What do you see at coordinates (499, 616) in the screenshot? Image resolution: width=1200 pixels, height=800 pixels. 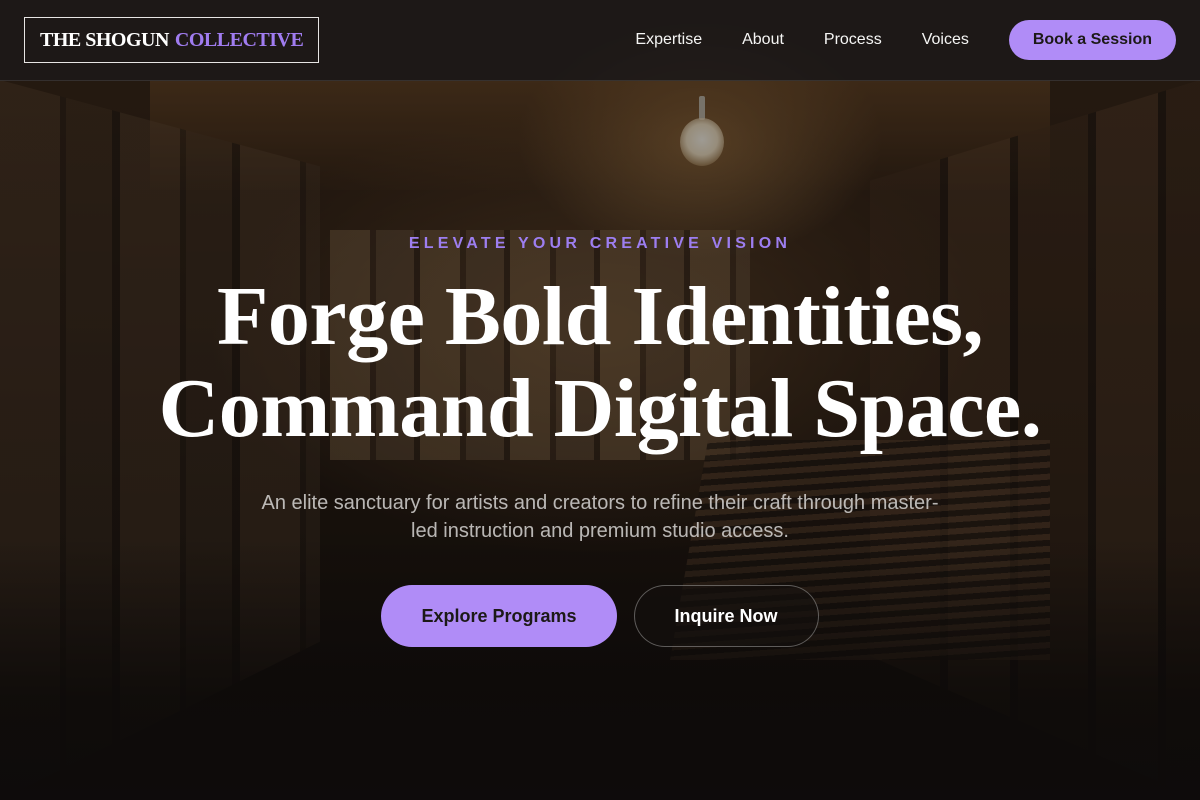 I see `explore-programs-button: Explore Programs` at bounding box center [499, 616].